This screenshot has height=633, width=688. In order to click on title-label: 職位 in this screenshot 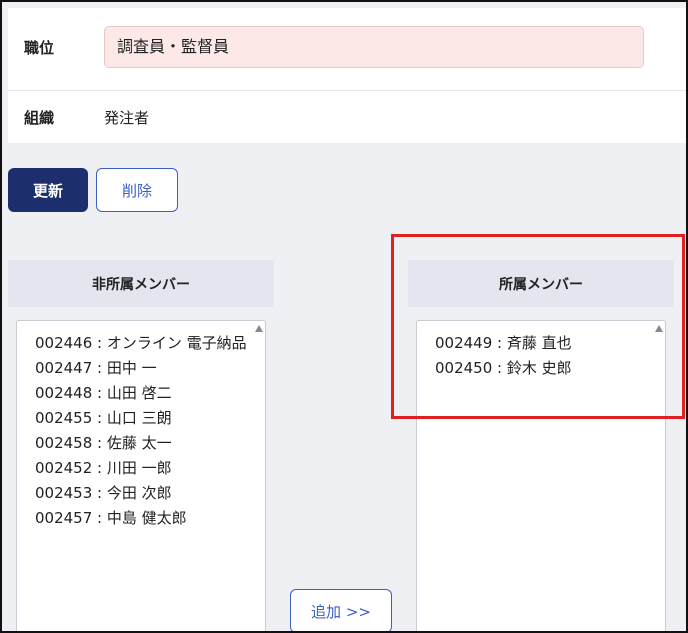, I will do `click(39, 47)`.